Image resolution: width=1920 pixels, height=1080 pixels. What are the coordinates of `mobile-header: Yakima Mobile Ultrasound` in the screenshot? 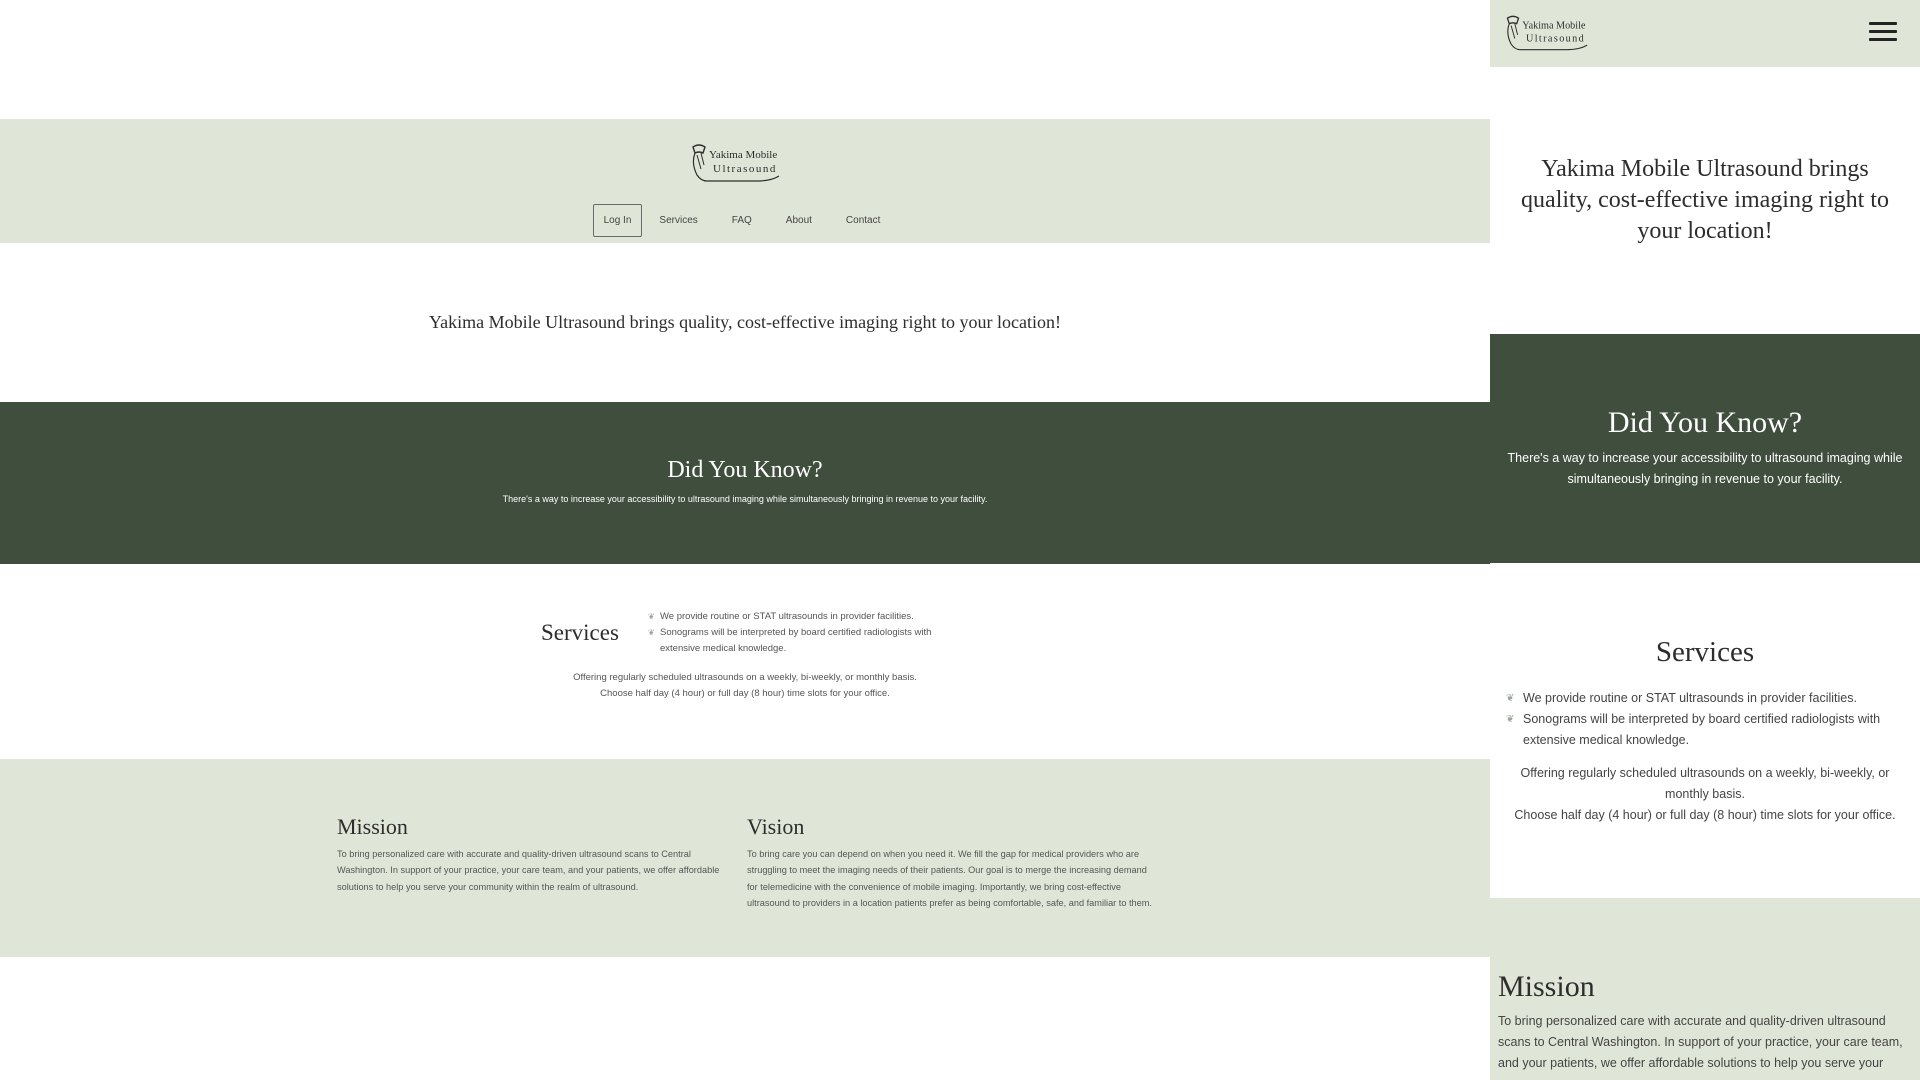 It's located at (1705, 33).